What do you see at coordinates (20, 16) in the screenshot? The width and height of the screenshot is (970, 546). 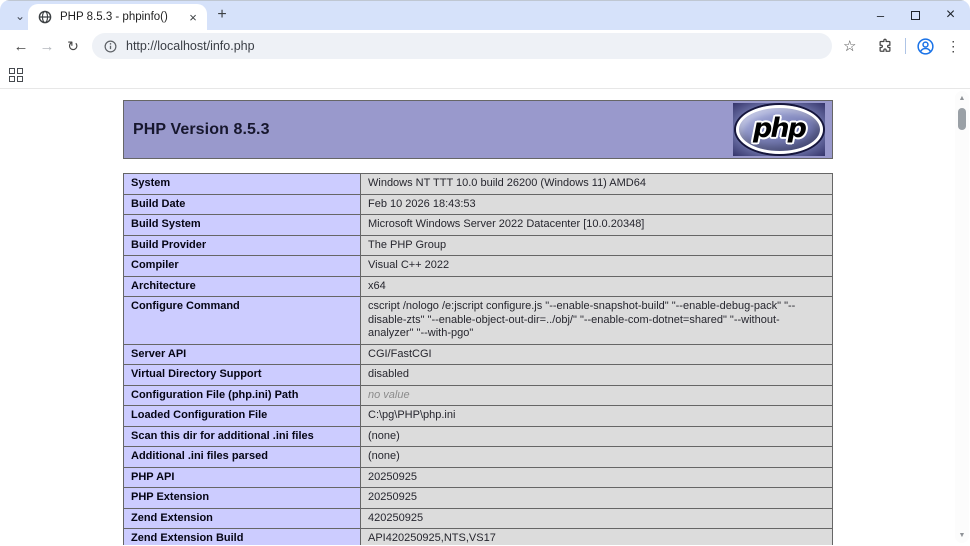 I see `chevron-down-icon: ⌄` at bounding box center [20, 16].